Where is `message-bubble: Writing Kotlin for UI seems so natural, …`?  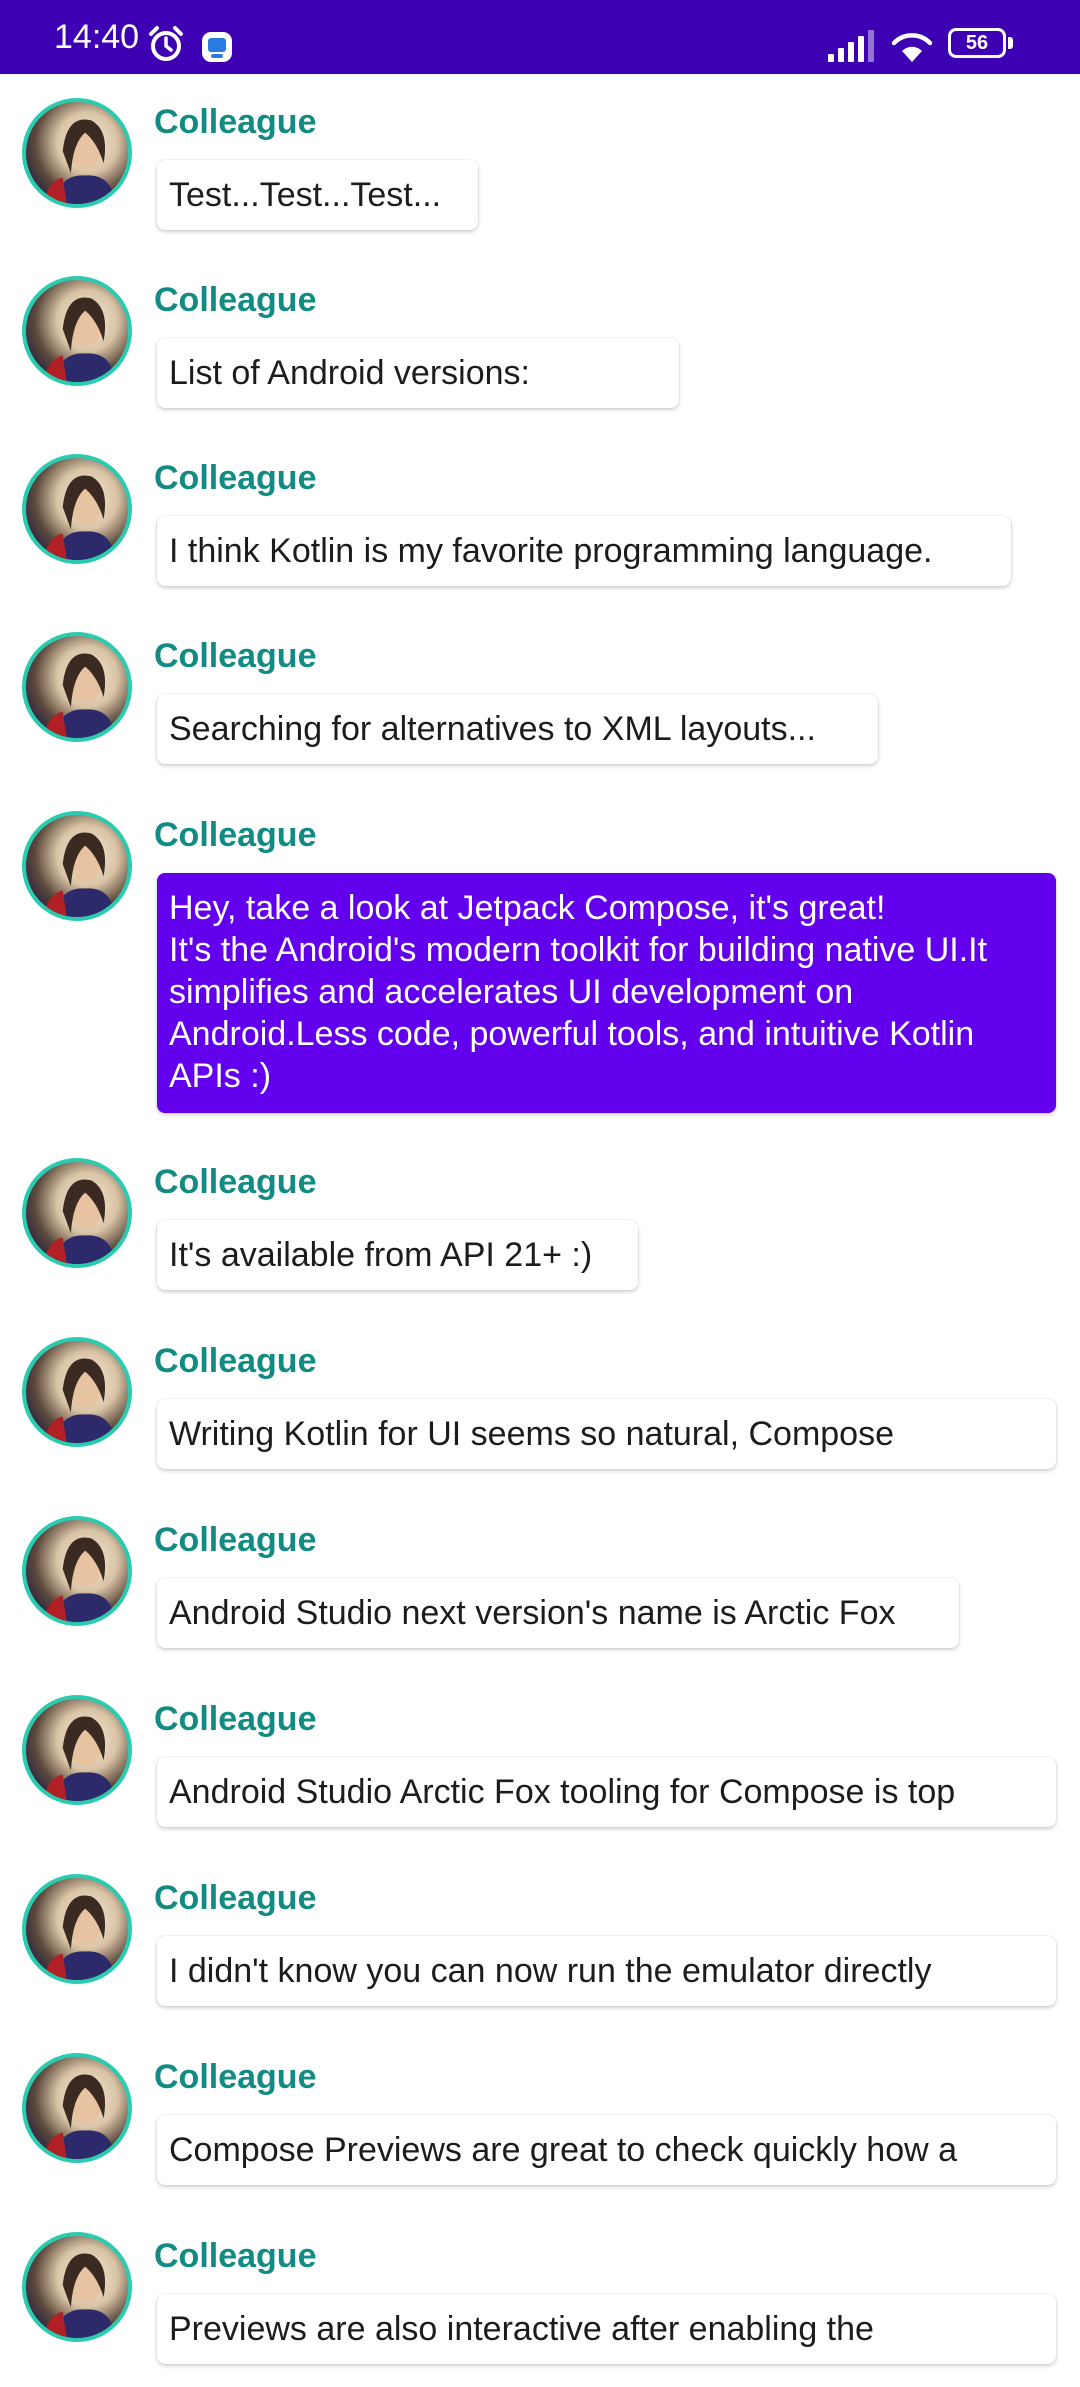
message-bubble: Writing Kotlin for UI seems so natural, … is located at coordinates (606, 1434).